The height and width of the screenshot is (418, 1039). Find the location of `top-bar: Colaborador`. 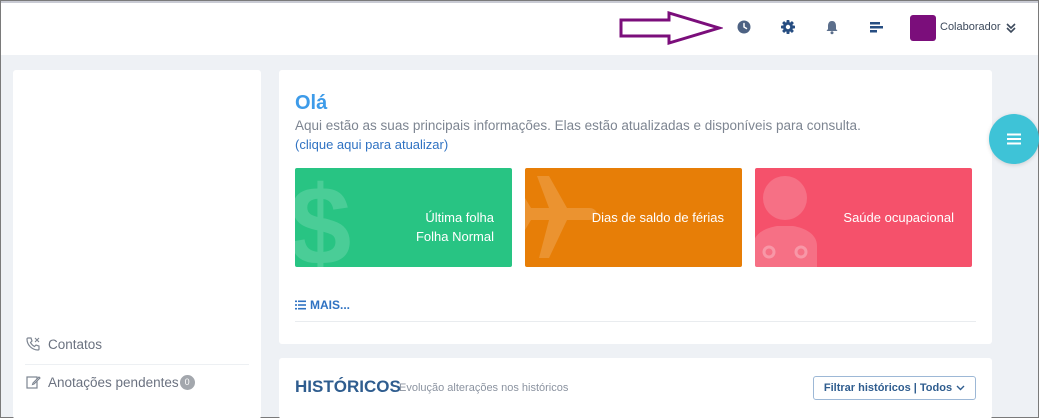

top-bar: Colaborador is located at coordinates (519, 28).